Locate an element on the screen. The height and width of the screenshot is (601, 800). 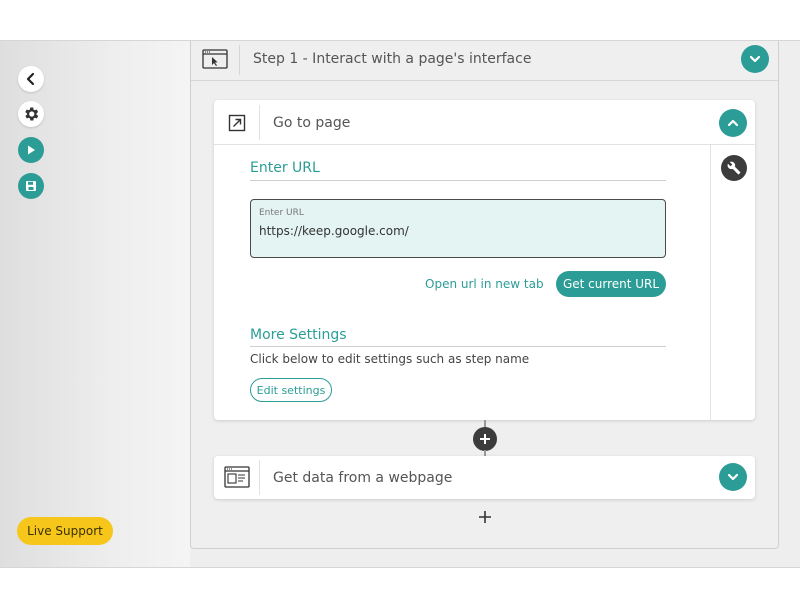
plus-icon is located at coordinates (485, 439).